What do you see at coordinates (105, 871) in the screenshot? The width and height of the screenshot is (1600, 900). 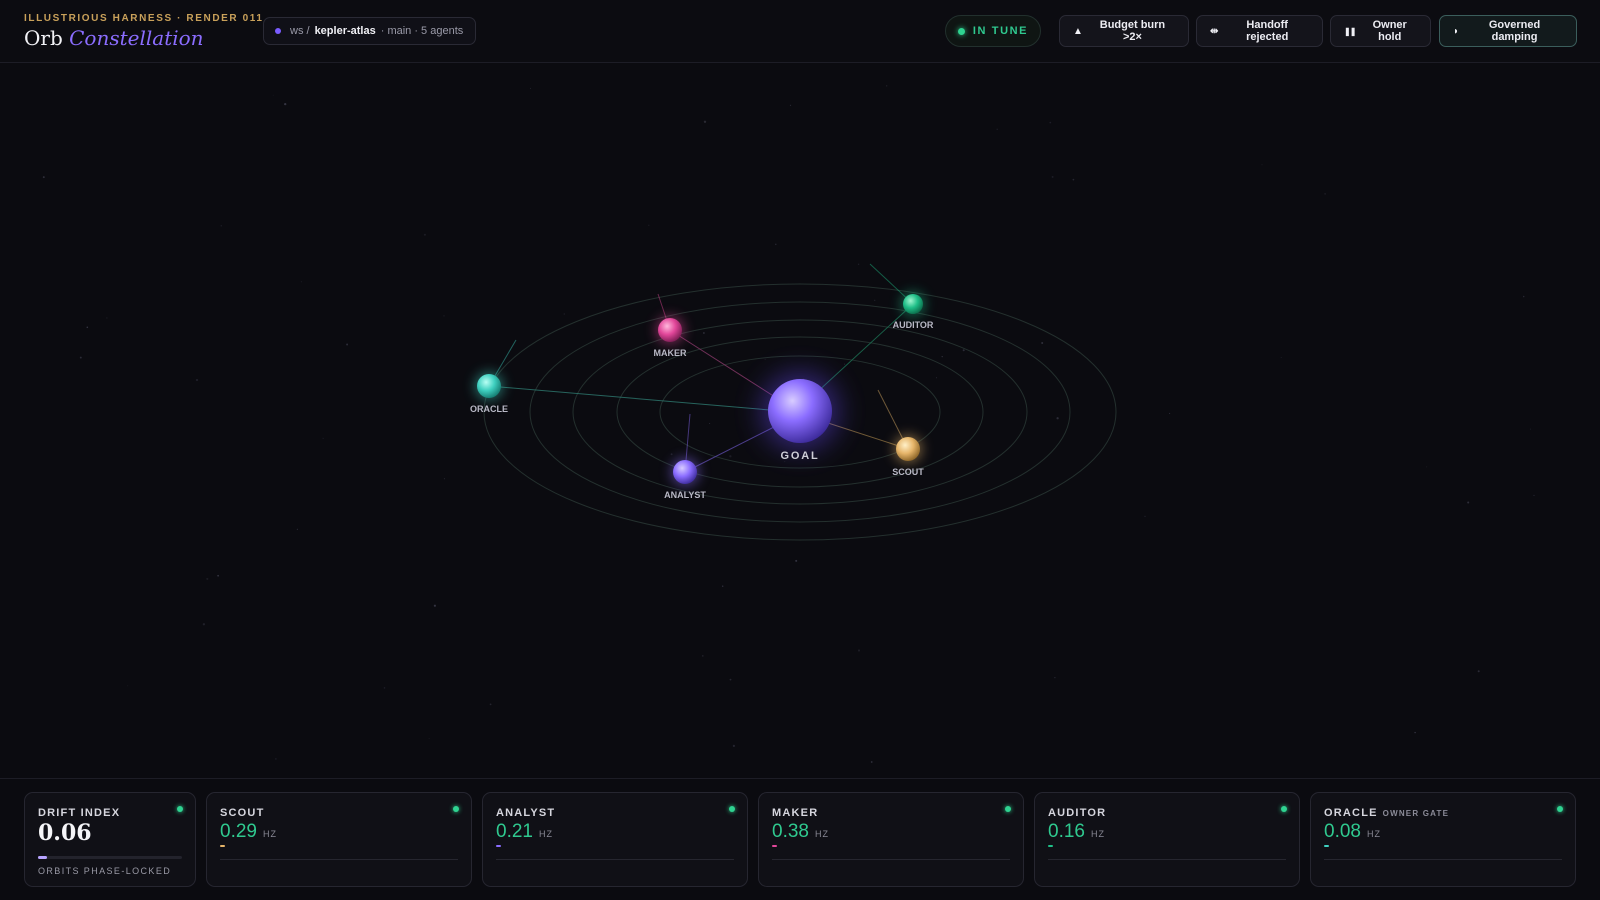 I see `drift-index-caption: ORBITS PHASE-LOCKED` at bounding box center [105, 871].